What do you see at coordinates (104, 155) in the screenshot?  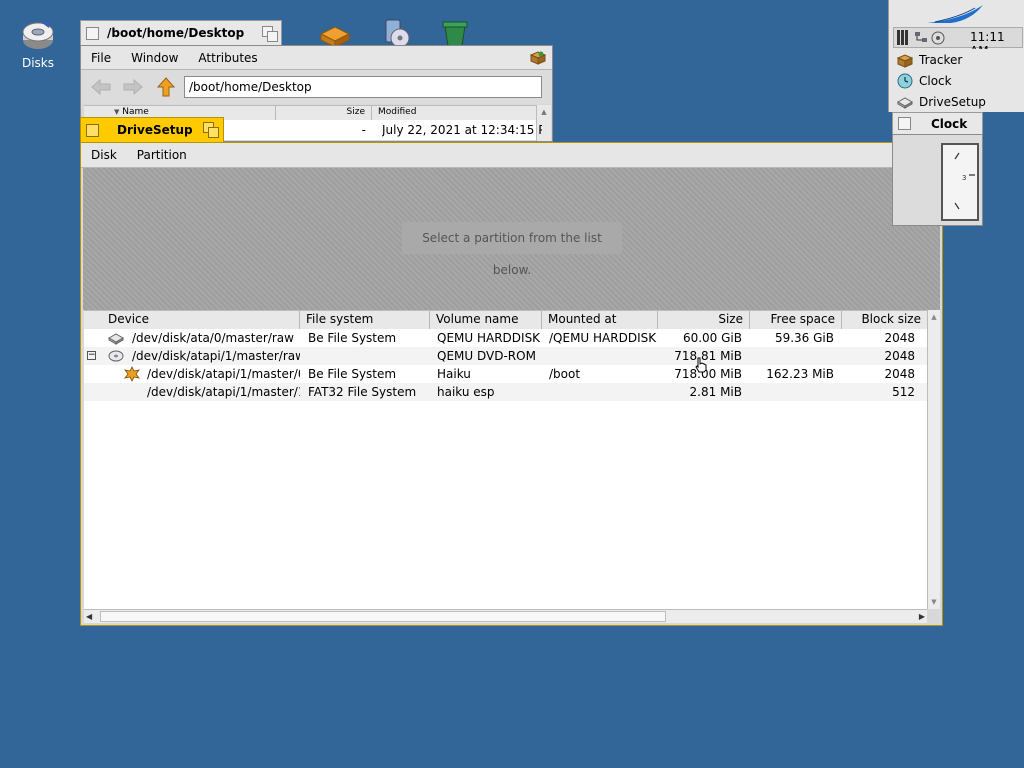 I see `menu-disk: Disk` at bounding box center [104, 155].